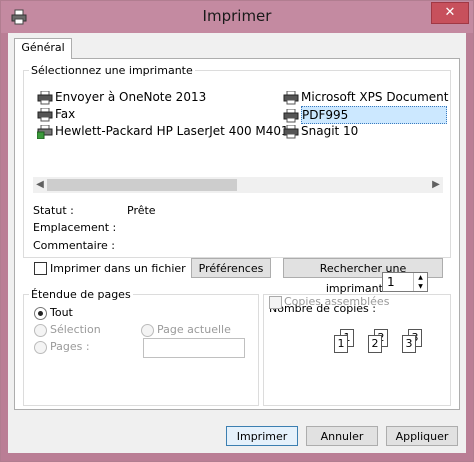 Image resolution: width=474 pixels, height=462 pixels. Describe the element at coordinates (81, 294) in the screenshot. I see `page-range-legend: Étendue de pages` at that location.